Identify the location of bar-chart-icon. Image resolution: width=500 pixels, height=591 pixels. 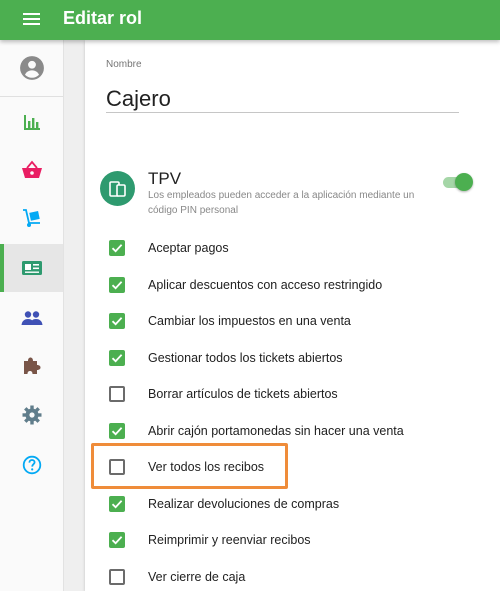
(31, 122).